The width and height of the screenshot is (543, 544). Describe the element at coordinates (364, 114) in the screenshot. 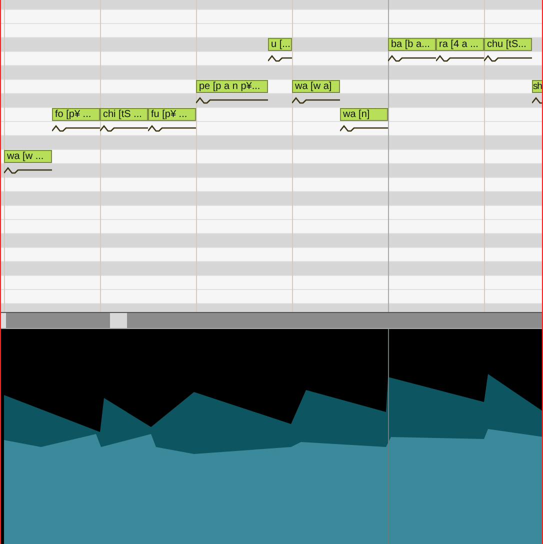

I see `note-block: wa [n]` at that location.